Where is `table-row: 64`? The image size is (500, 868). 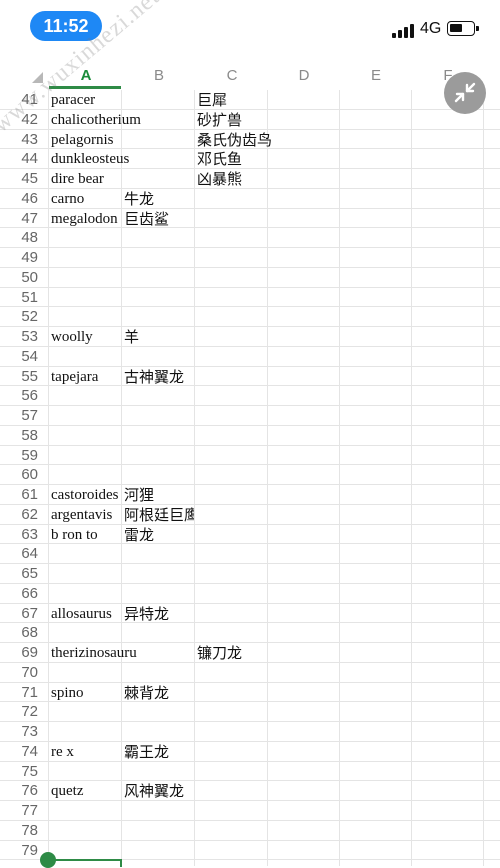
table-row: 64 is located at coordinates (250, 554).